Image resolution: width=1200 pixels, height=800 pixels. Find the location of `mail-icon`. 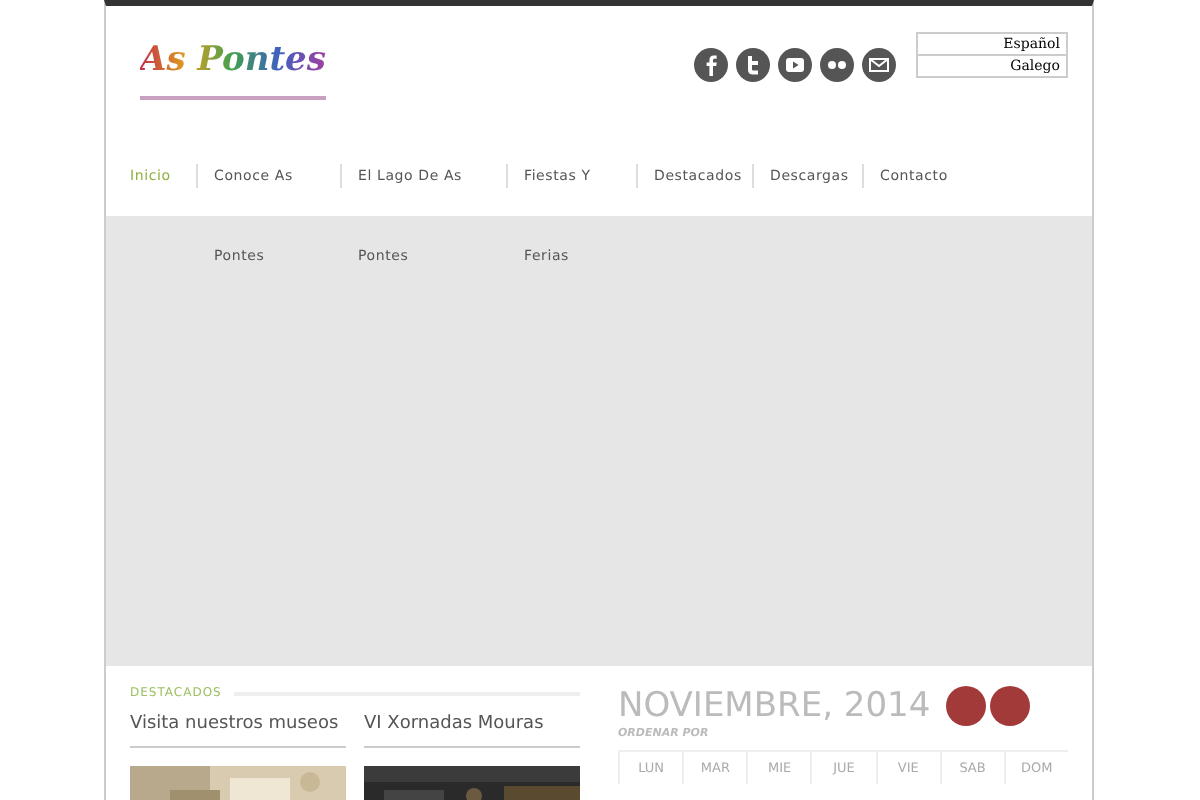

mail-icon is located at coordinates (879, 65).